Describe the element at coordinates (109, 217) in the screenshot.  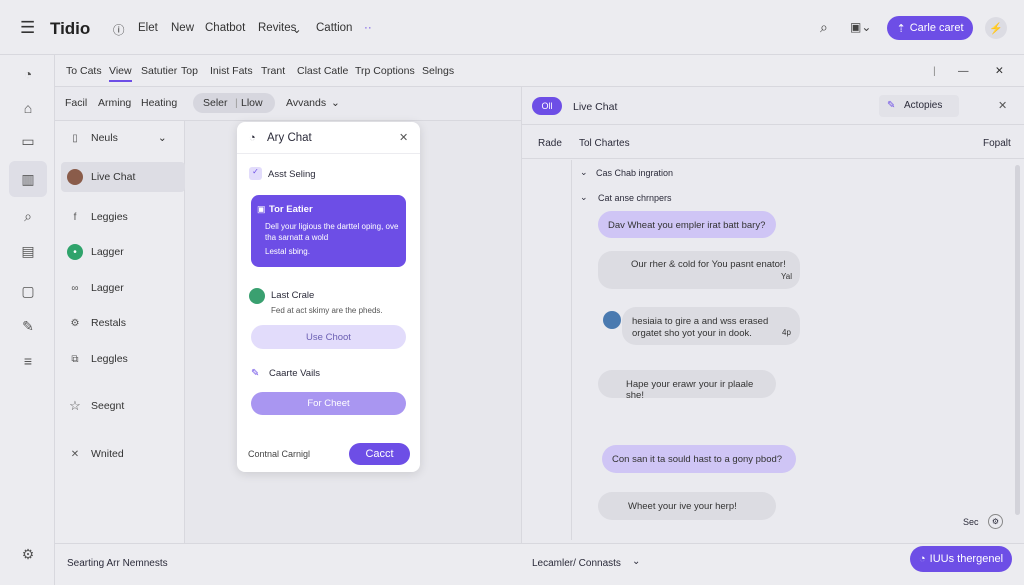
I see `list-item-label: Leggies` at that location.